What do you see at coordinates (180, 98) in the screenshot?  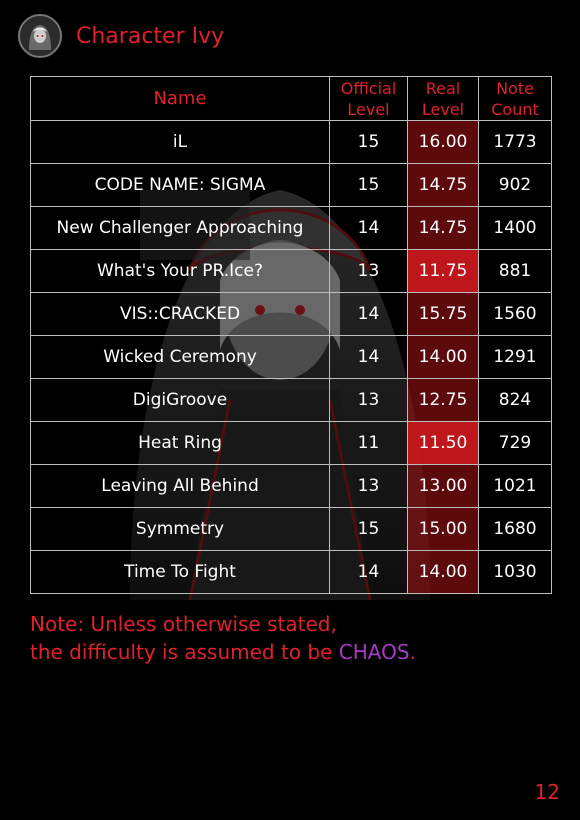 I see `header-name: Name` at bounding box center [180, 98].